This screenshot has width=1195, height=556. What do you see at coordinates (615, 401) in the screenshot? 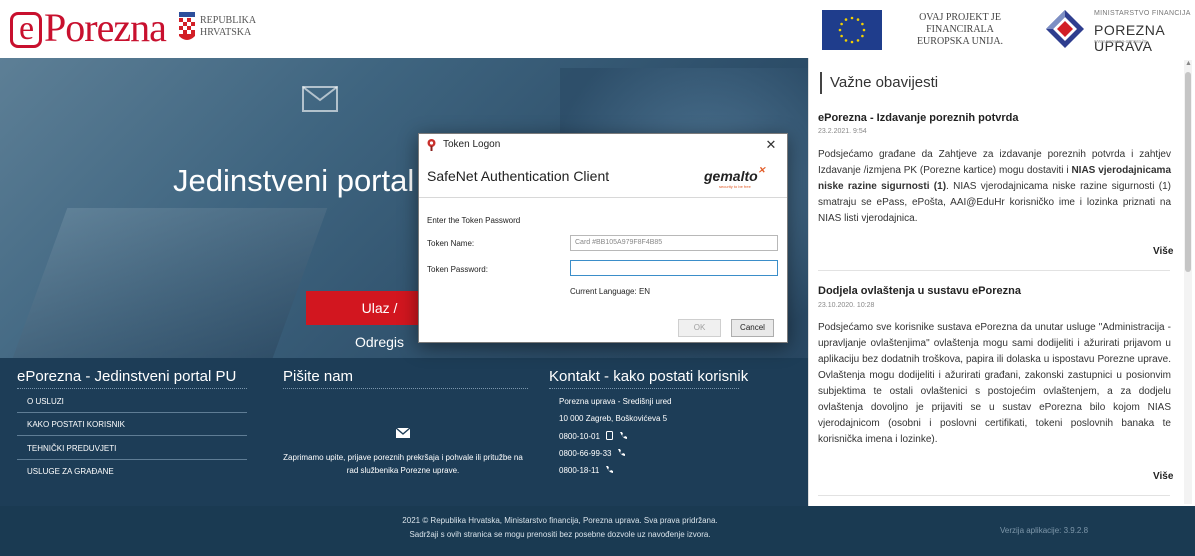
I see `contact-office: Porezna uprava - Središnji ured` at bounding box center [615, 401].